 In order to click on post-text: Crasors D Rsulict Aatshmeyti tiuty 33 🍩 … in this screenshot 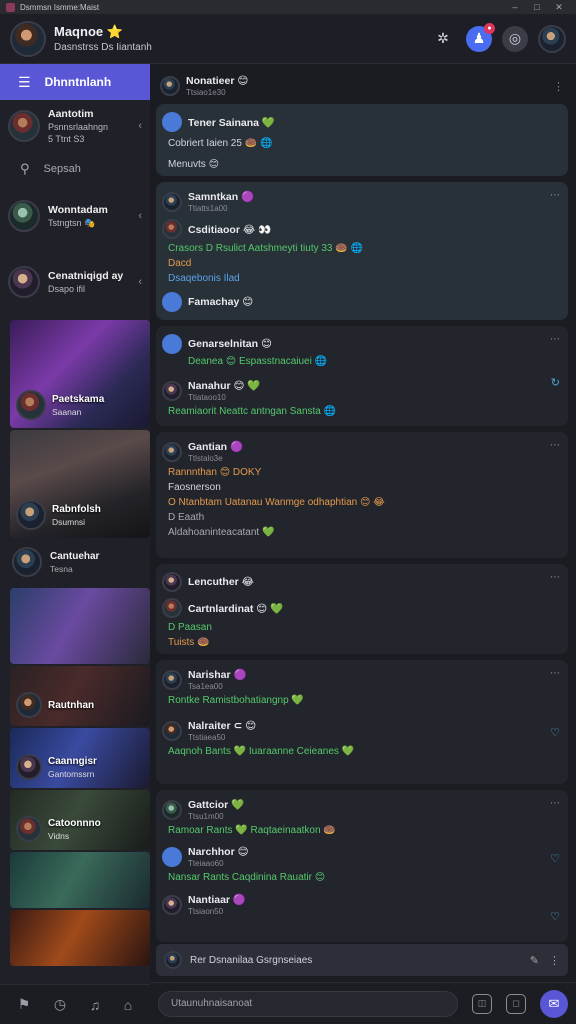, I will do `click(265, 248)`.